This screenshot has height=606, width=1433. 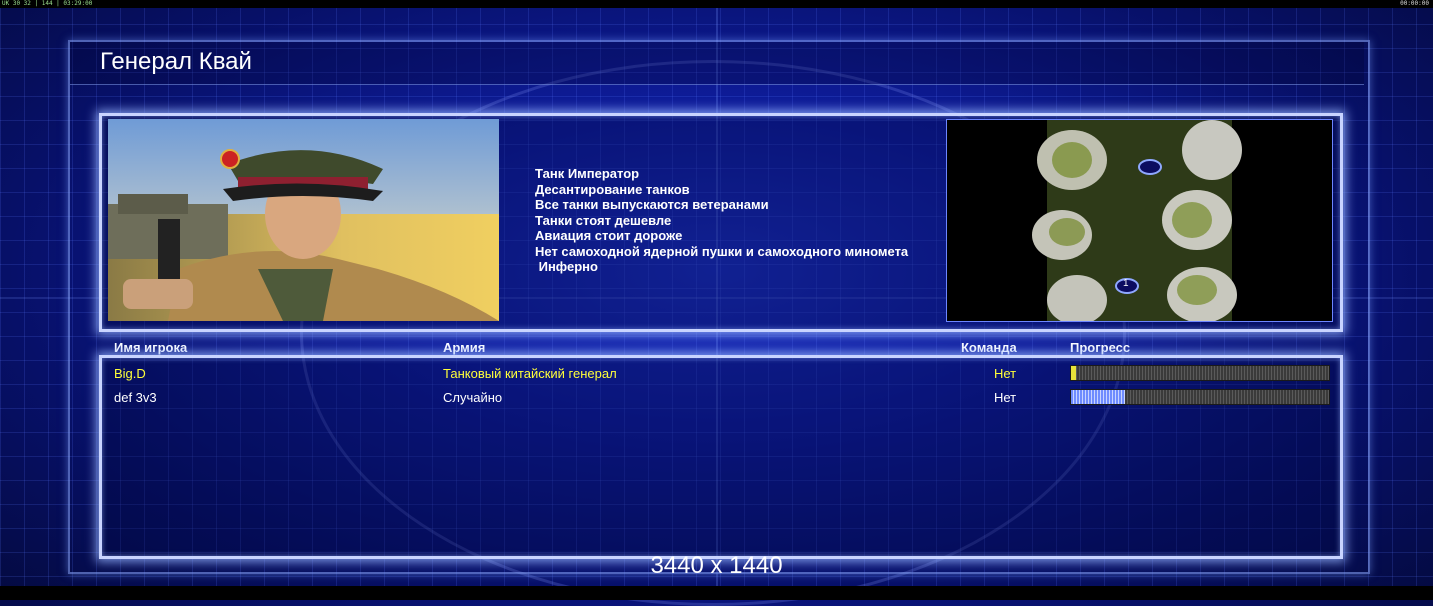 I want to click on feature-item: Десантирование танков, so click(x=612, y=189).